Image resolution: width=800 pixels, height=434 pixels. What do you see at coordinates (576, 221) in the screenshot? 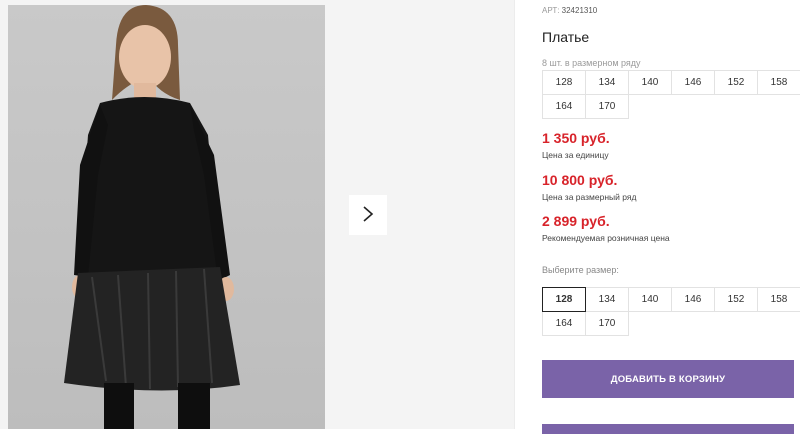
I see `retail-price: 2 899 руб.` at bounding box center [576, 221].